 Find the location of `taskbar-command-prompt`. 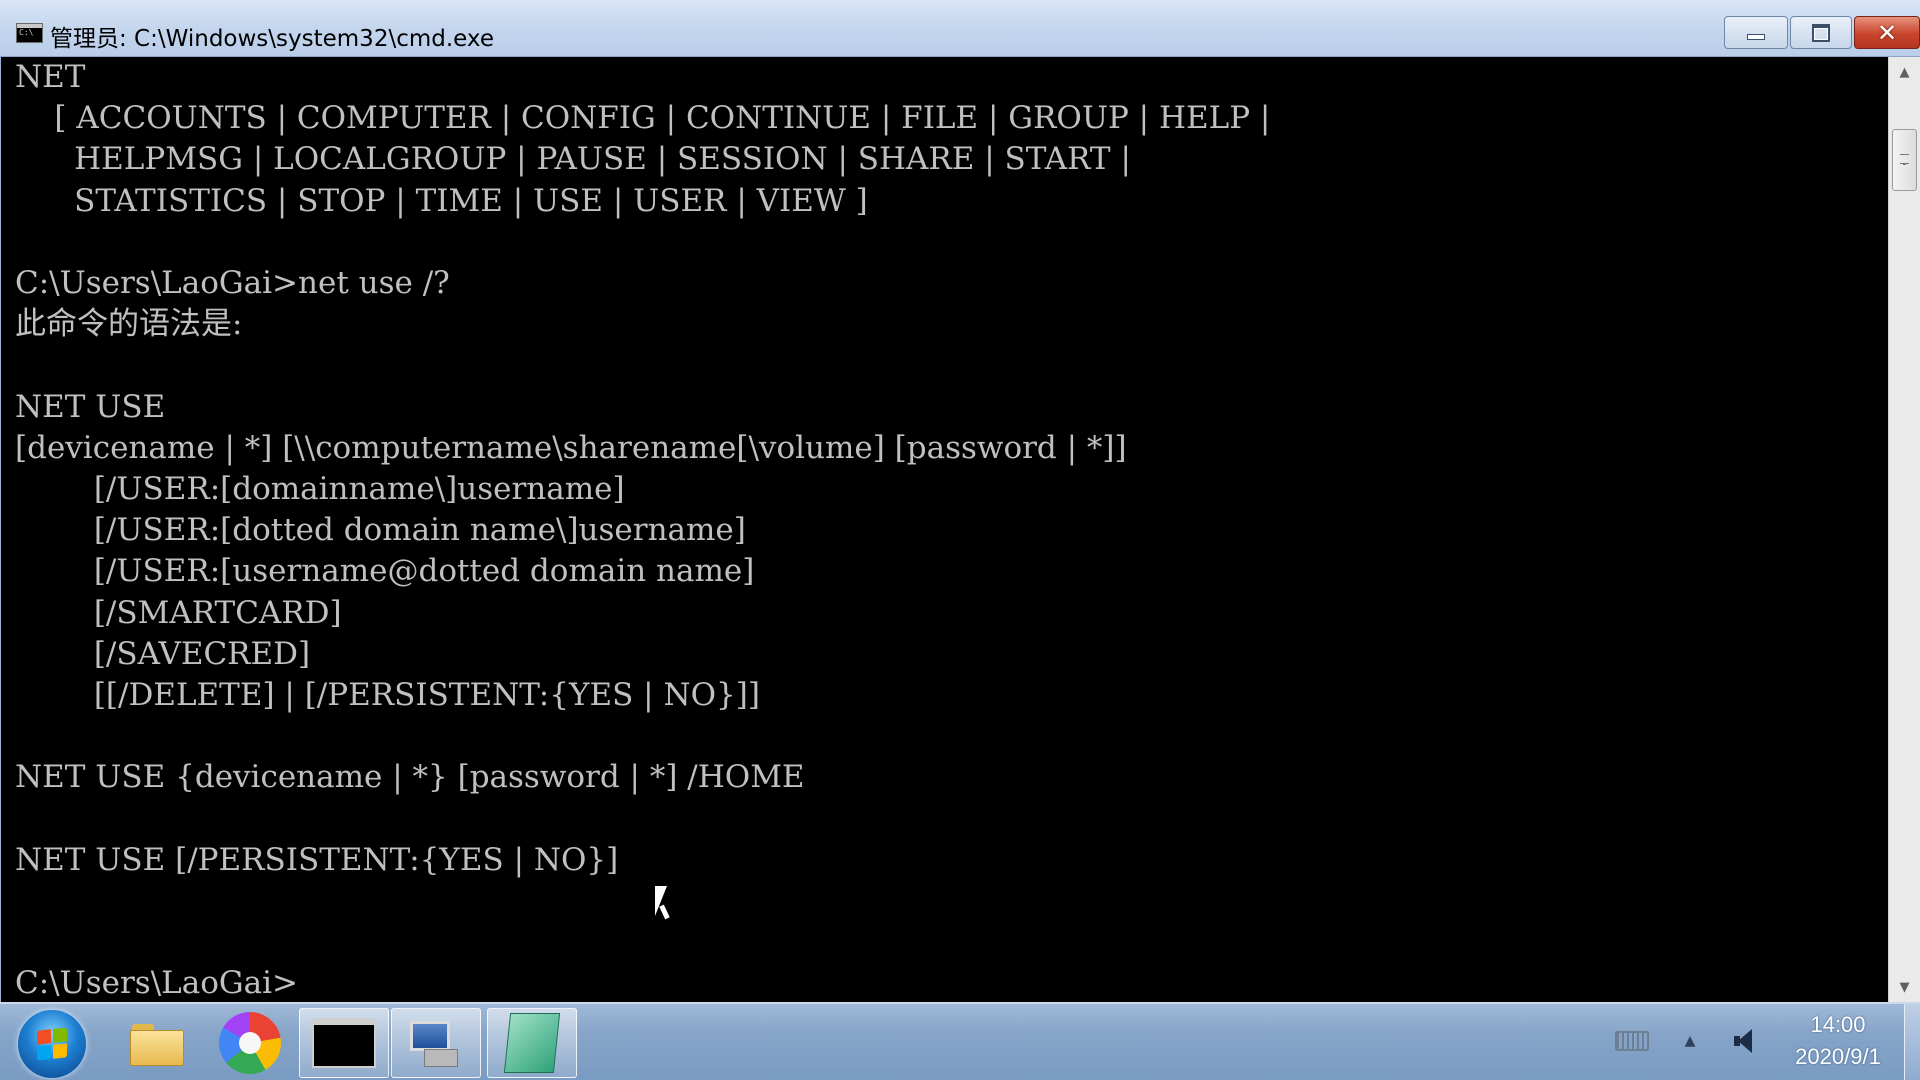

taskbar-command-prompt is located at coordinates (344, 1043).